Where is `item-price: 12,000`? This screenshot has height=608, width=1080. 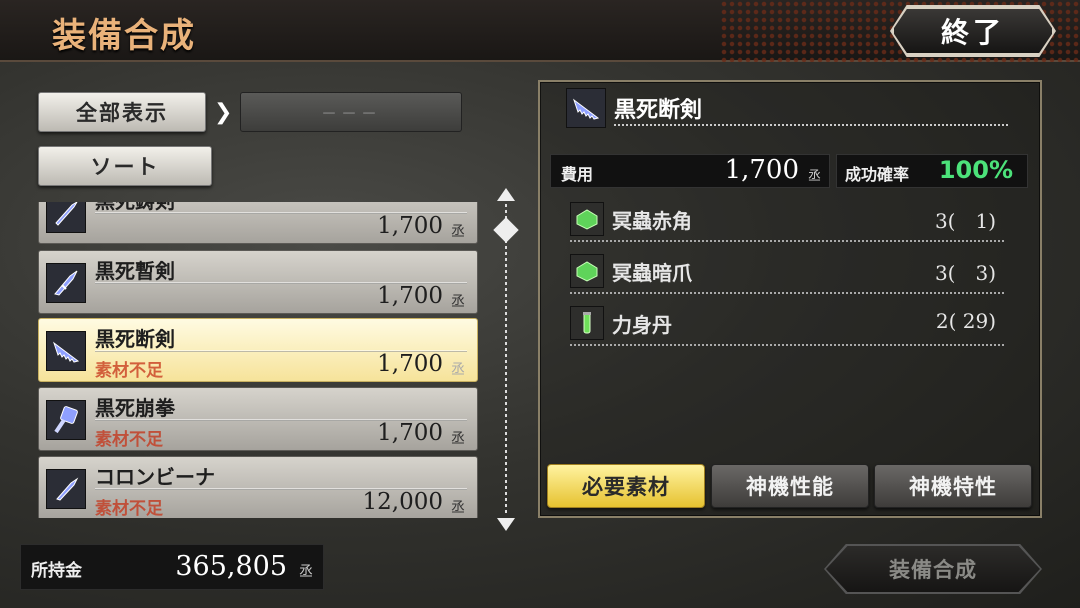 item-price: 12,000 is located at coordinates (402, 502).